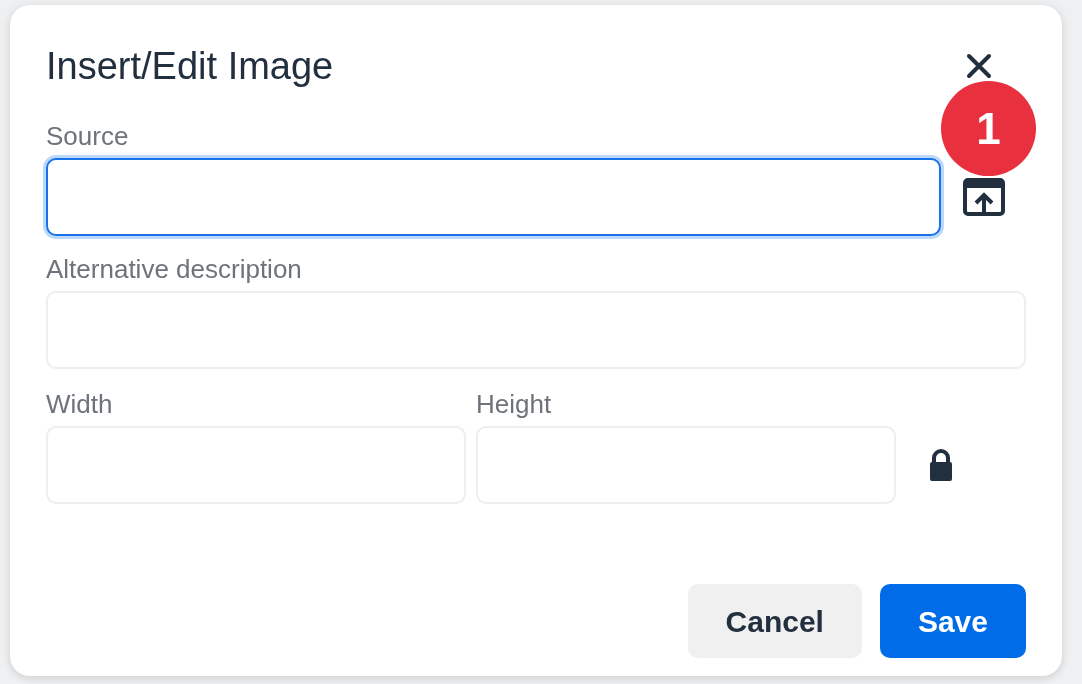 Image resolution: width=1082 pixels, height=684 pixels. I want to click on field-label: Height, so click(514, 404).